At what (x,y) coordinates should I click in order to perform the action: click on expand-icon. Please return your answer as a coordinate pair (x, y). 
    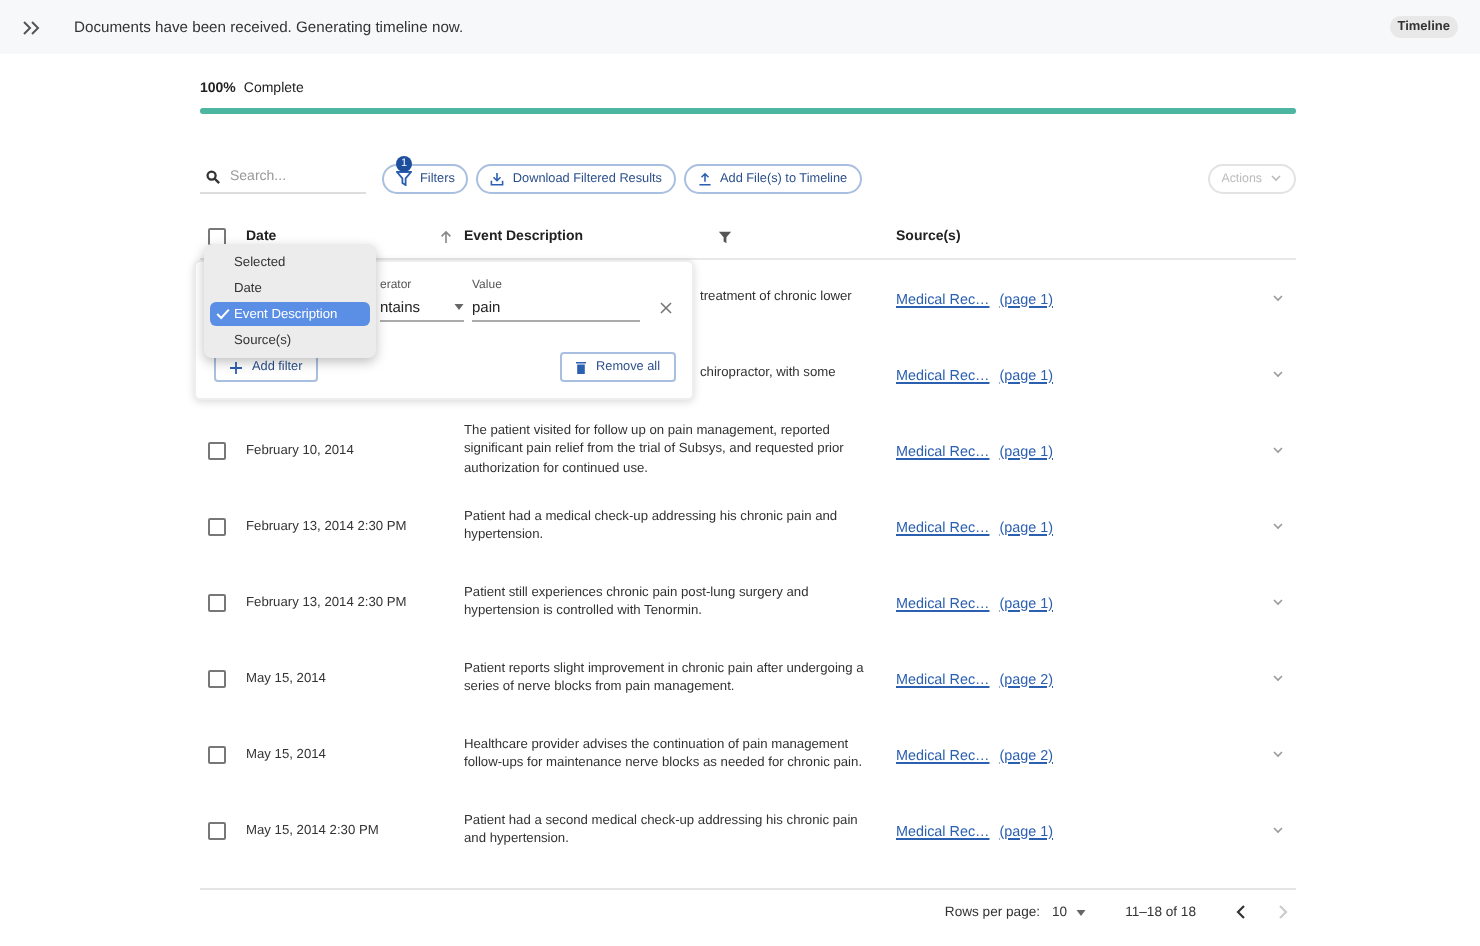
    Looking at the image, I should click on (31, 27).